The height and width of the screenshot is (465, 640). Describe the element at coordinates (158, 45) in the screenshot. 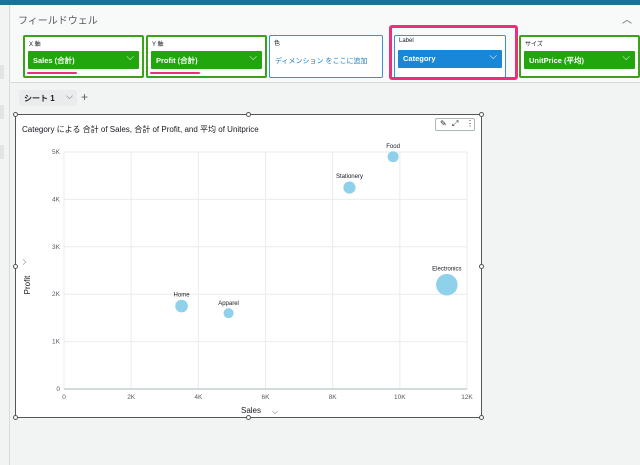

I see `y-axis-well-label: Y 軸` at that location.